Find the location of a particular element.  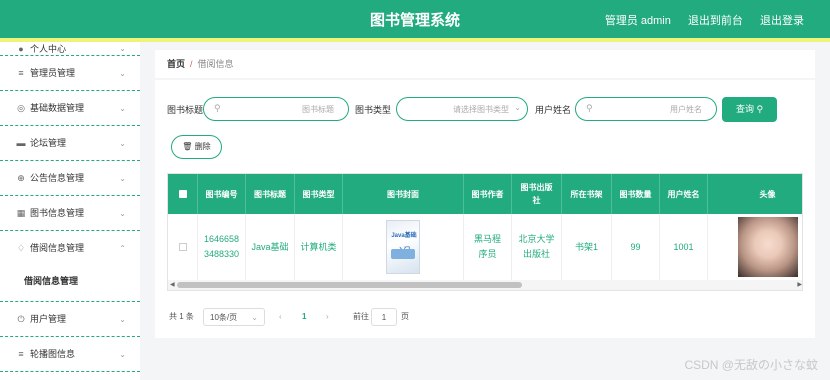

header-links: 管理员 admin 退出到前台 退出登录 is located at coordinates (697, 21).